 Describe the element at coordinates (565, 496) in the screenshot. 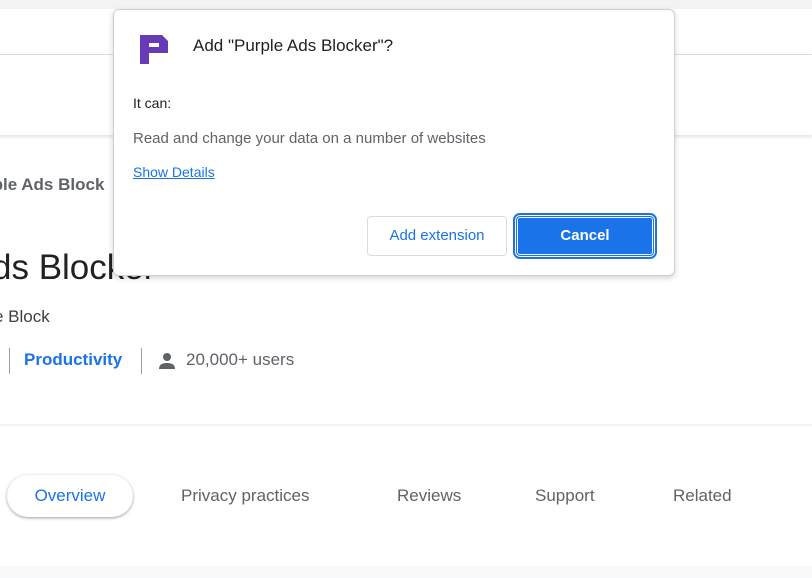

I see `tab-support: Support` at that location.